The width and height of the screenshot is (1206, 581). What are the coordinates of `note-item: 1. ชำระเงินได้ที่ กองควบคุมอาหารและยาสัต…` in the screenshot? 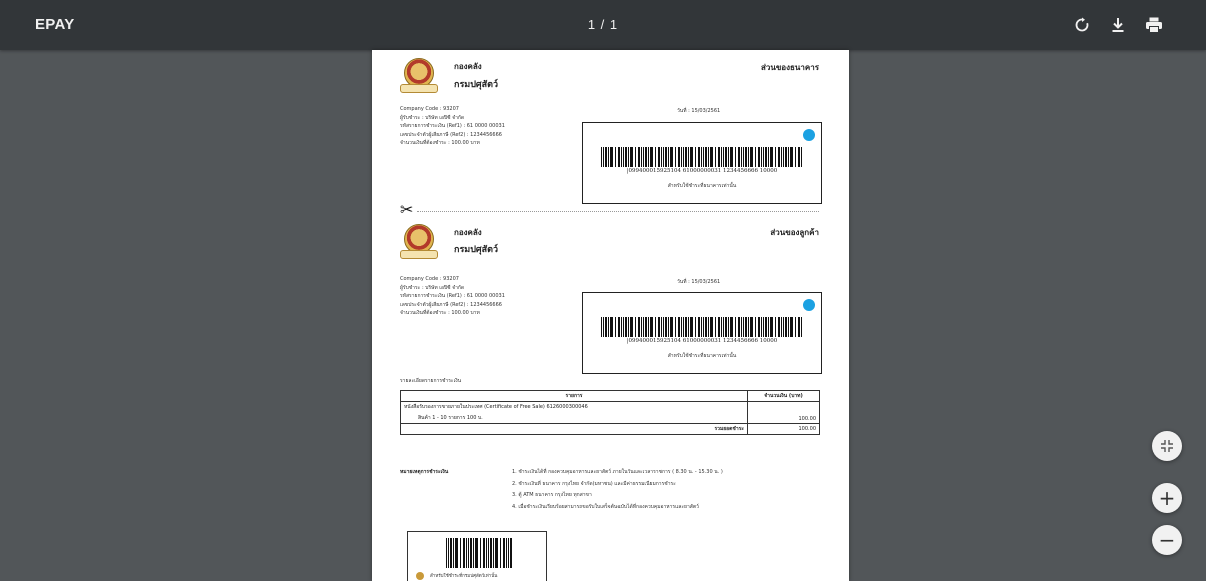 It's located at (617, 472).